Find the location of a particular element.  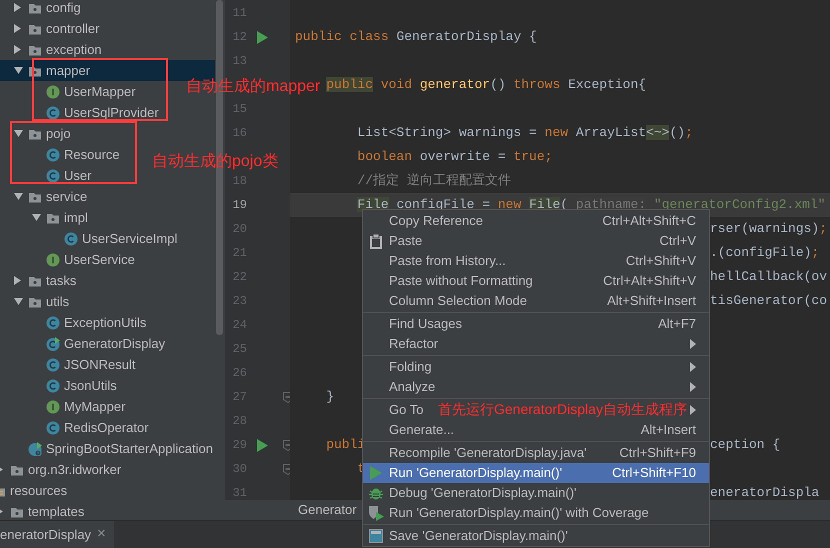

shortcut-text: Ctrl+Shift+F9 is located at coordinates (657, 453).